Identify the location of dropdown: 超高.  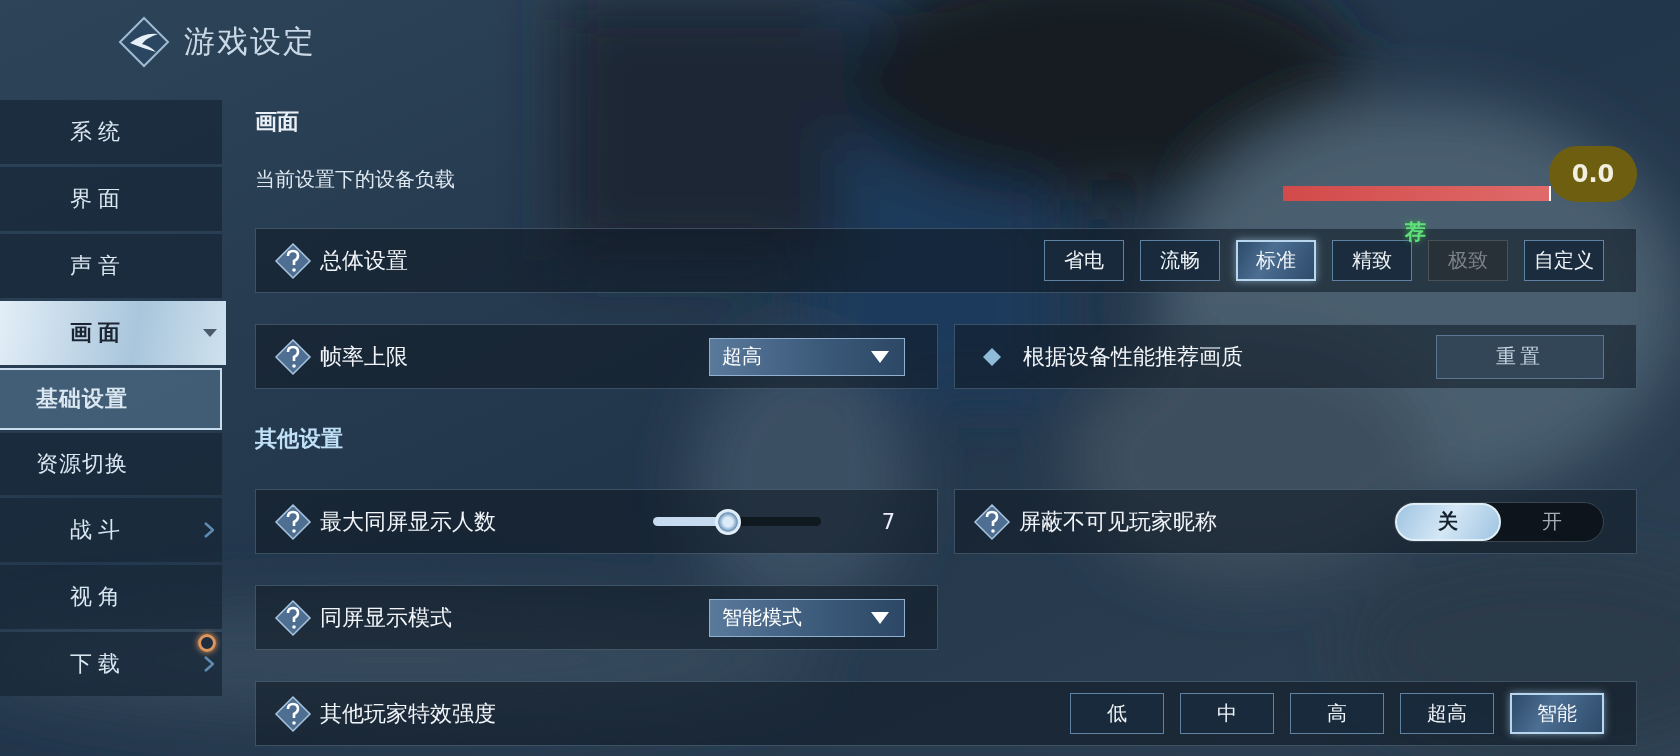
(807, 356).